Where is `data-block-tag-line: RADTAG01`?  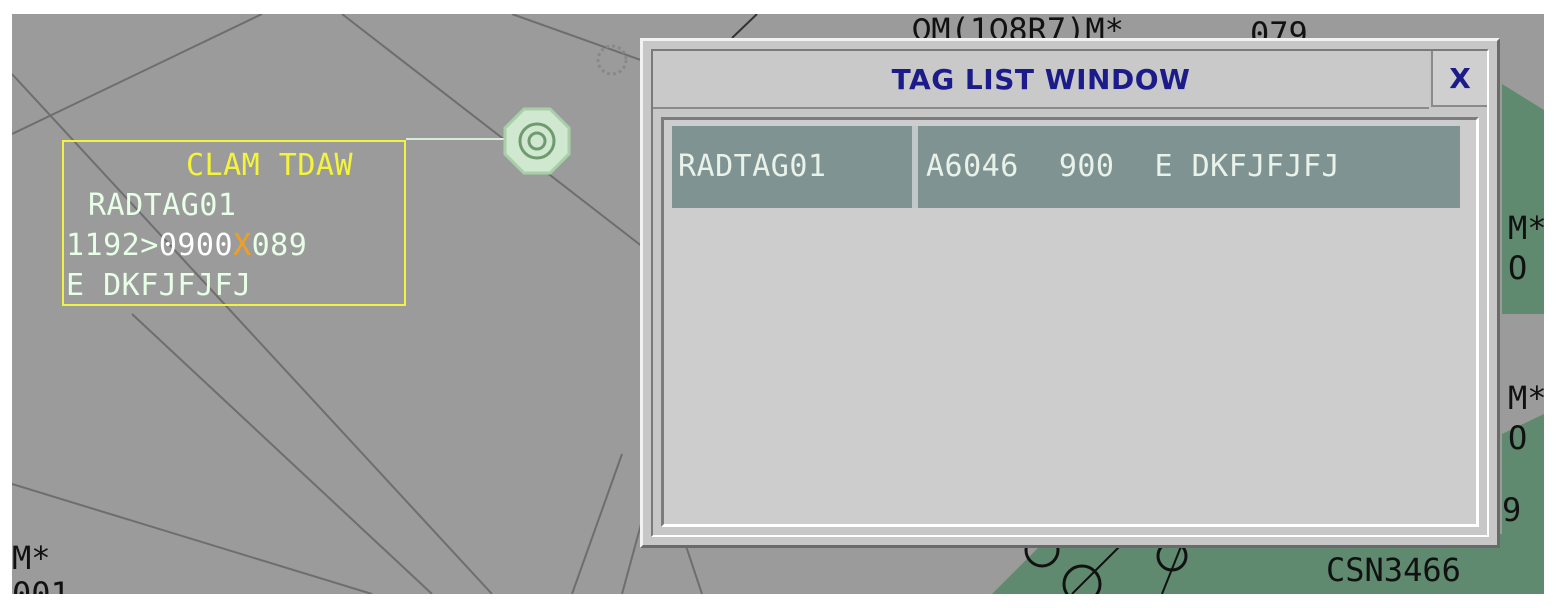
data-block-tag-line: RADTAG01 is located at coordinates (162, 205).